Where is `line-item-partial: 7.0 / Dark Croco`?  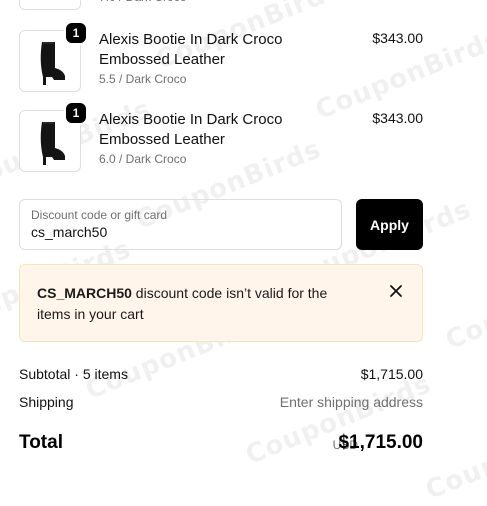
line-item-partial: 7.0 / Dark Croco is located at coordinates (221, 6).